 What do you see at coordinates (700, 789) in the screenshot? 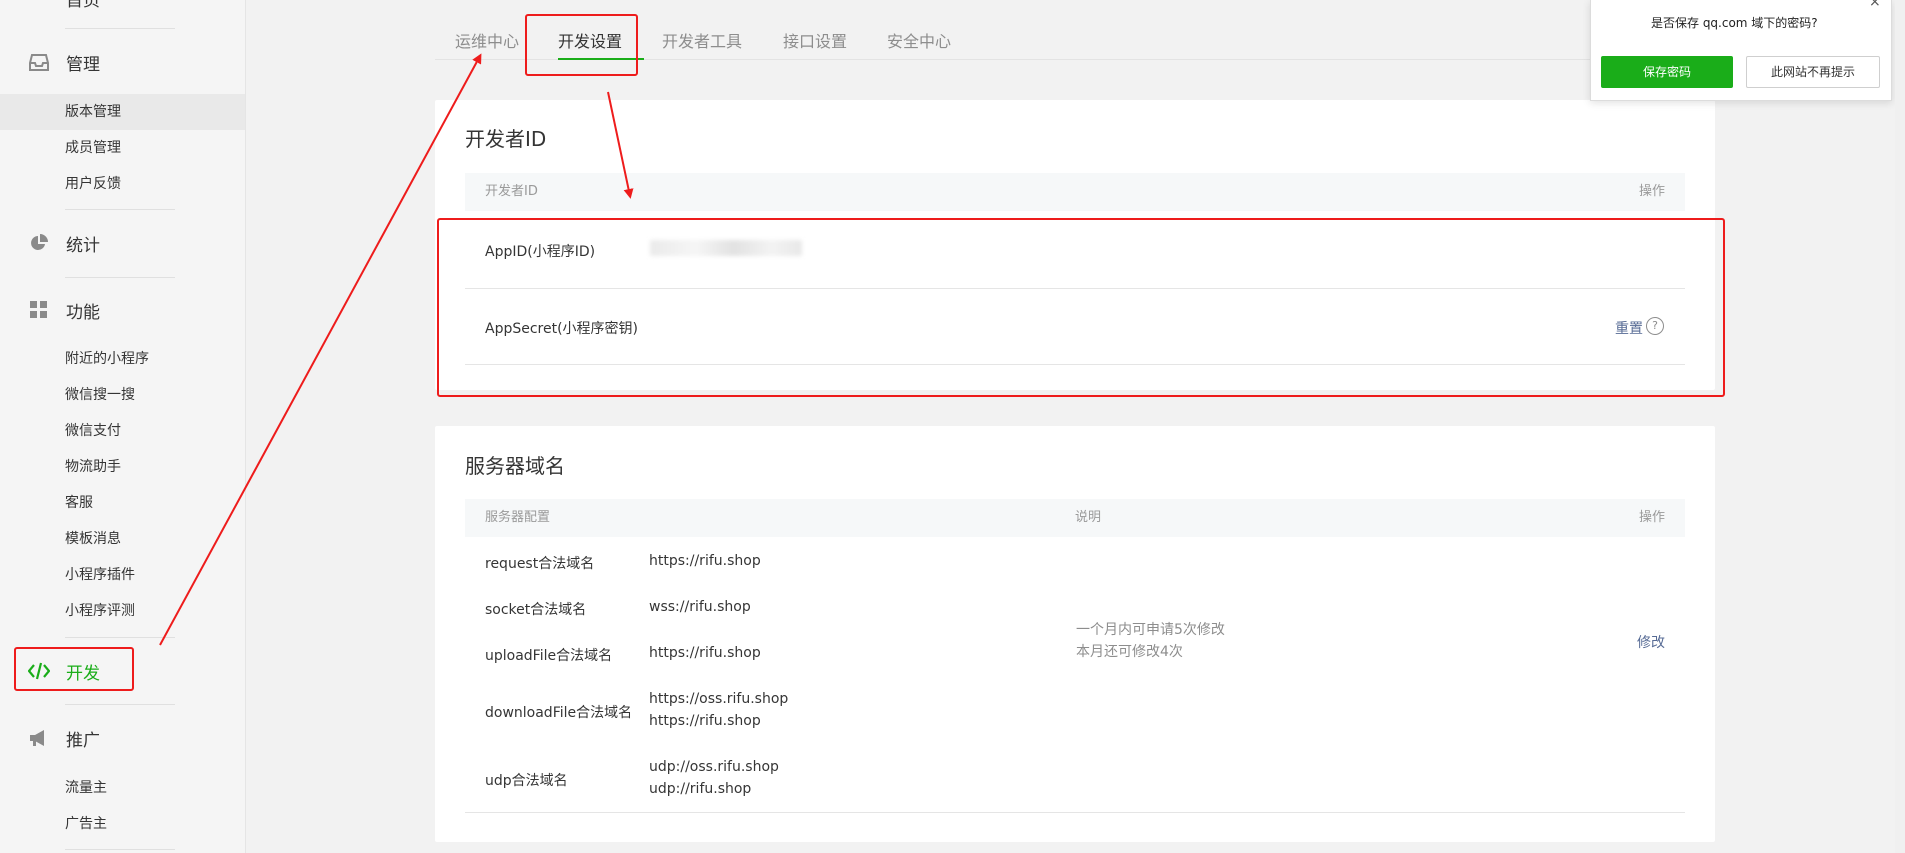
I see `udp-domain-value: udp://rifu.shop` at bounding box center [700, 789].